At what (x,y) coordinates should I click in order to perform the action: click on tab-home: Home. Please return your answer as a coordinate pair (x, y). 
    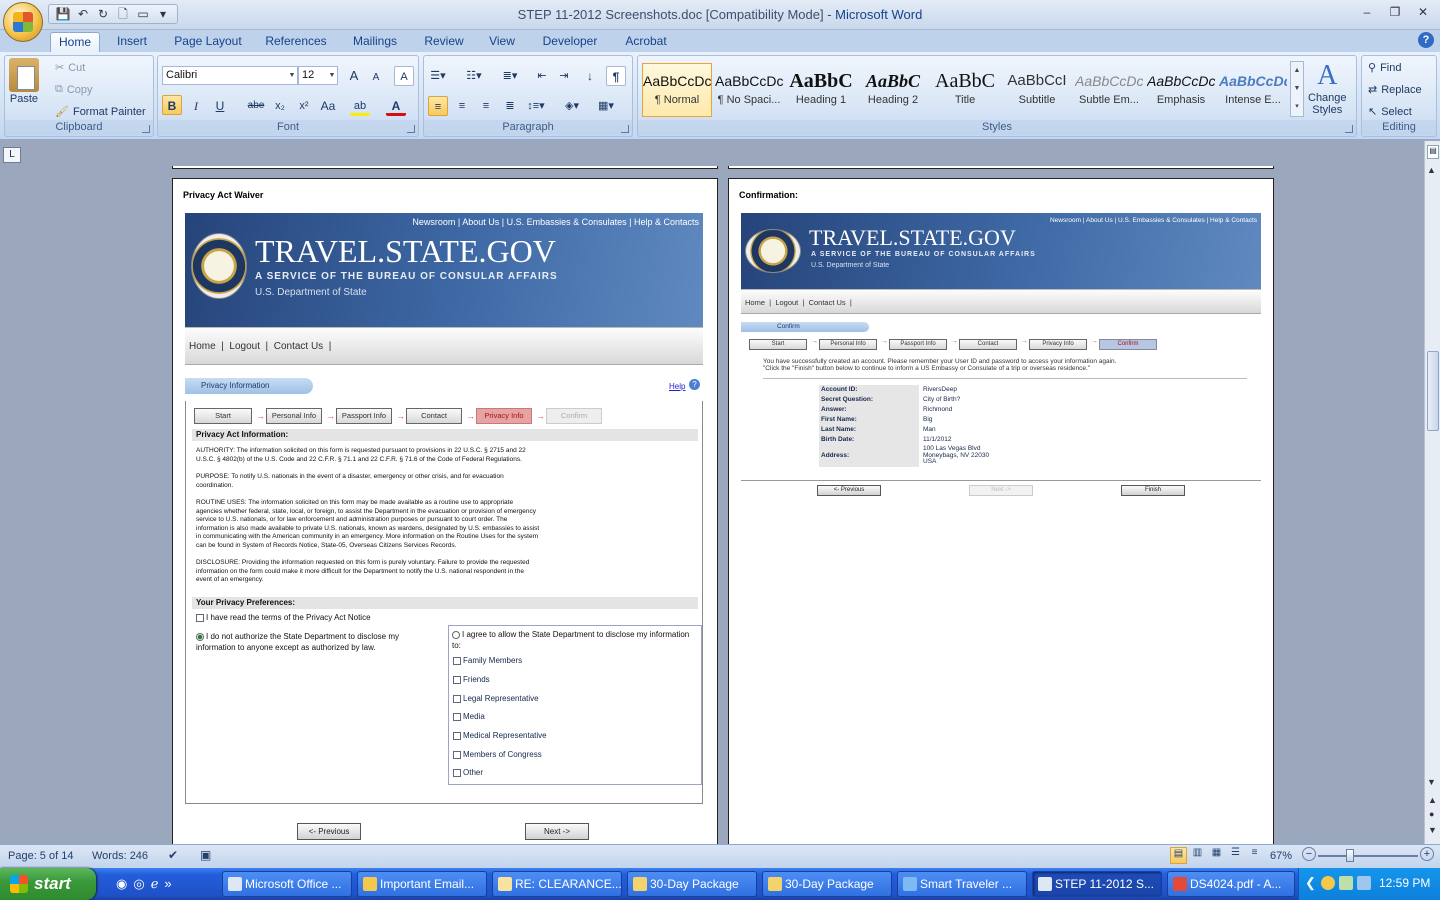
    Looking at the image, I should click on (75, 42).